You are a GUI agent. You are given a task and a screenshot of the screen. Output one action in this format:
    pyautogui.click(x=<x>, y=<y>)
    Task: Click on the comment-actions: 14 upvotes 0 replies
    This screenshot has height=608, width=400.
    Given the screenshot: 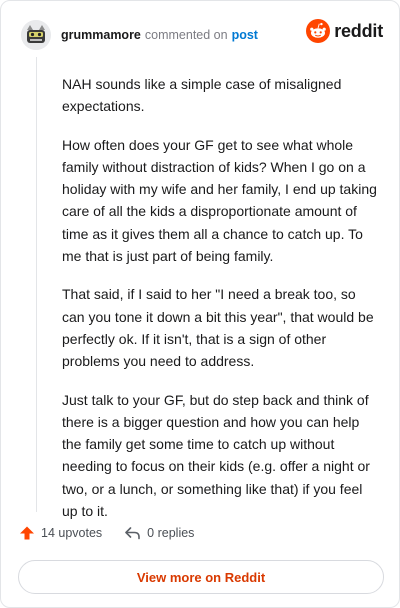 What is the action you would take?
    pyautogui.click(x=117, y=533)
    